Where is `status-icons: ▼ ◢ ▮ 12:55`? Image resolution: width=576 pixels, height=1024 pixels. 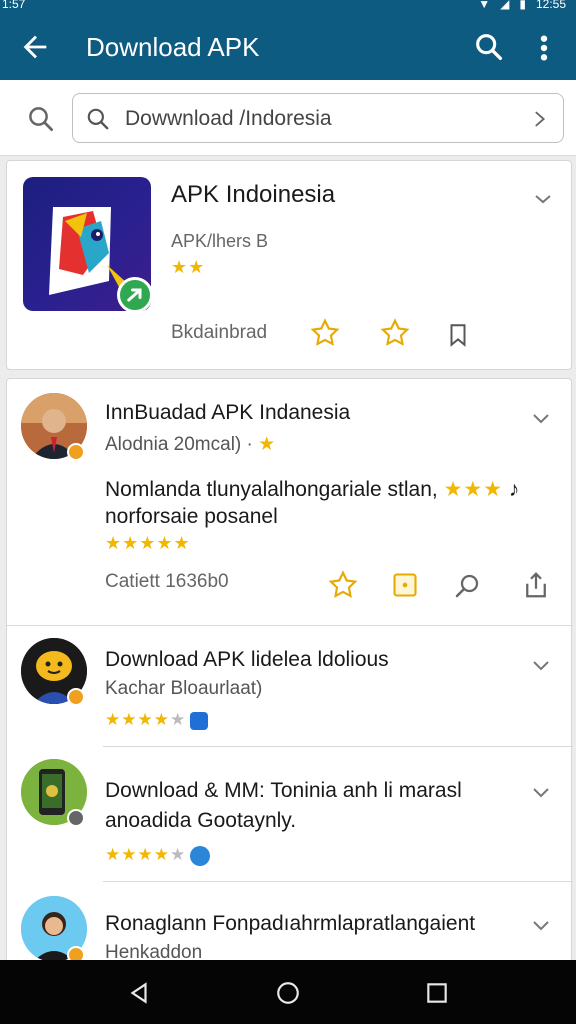
status-icons: ▼ ◢ ▮ 12:55 is located at coordinates (522, 5).